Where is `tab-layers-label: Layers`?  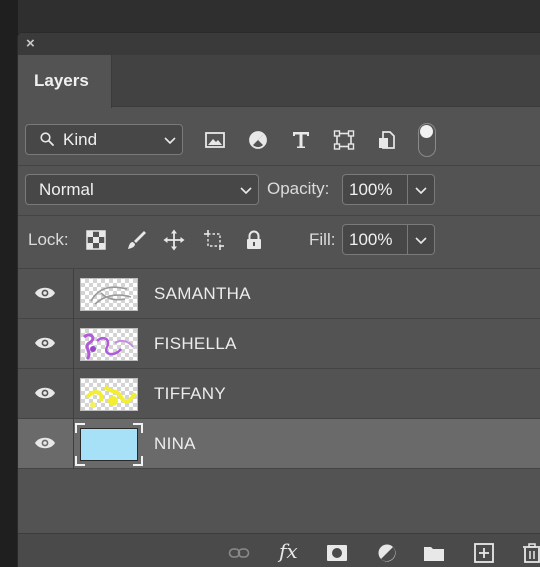
tab-layers-label: Layers is located at coordinates (61, 80).